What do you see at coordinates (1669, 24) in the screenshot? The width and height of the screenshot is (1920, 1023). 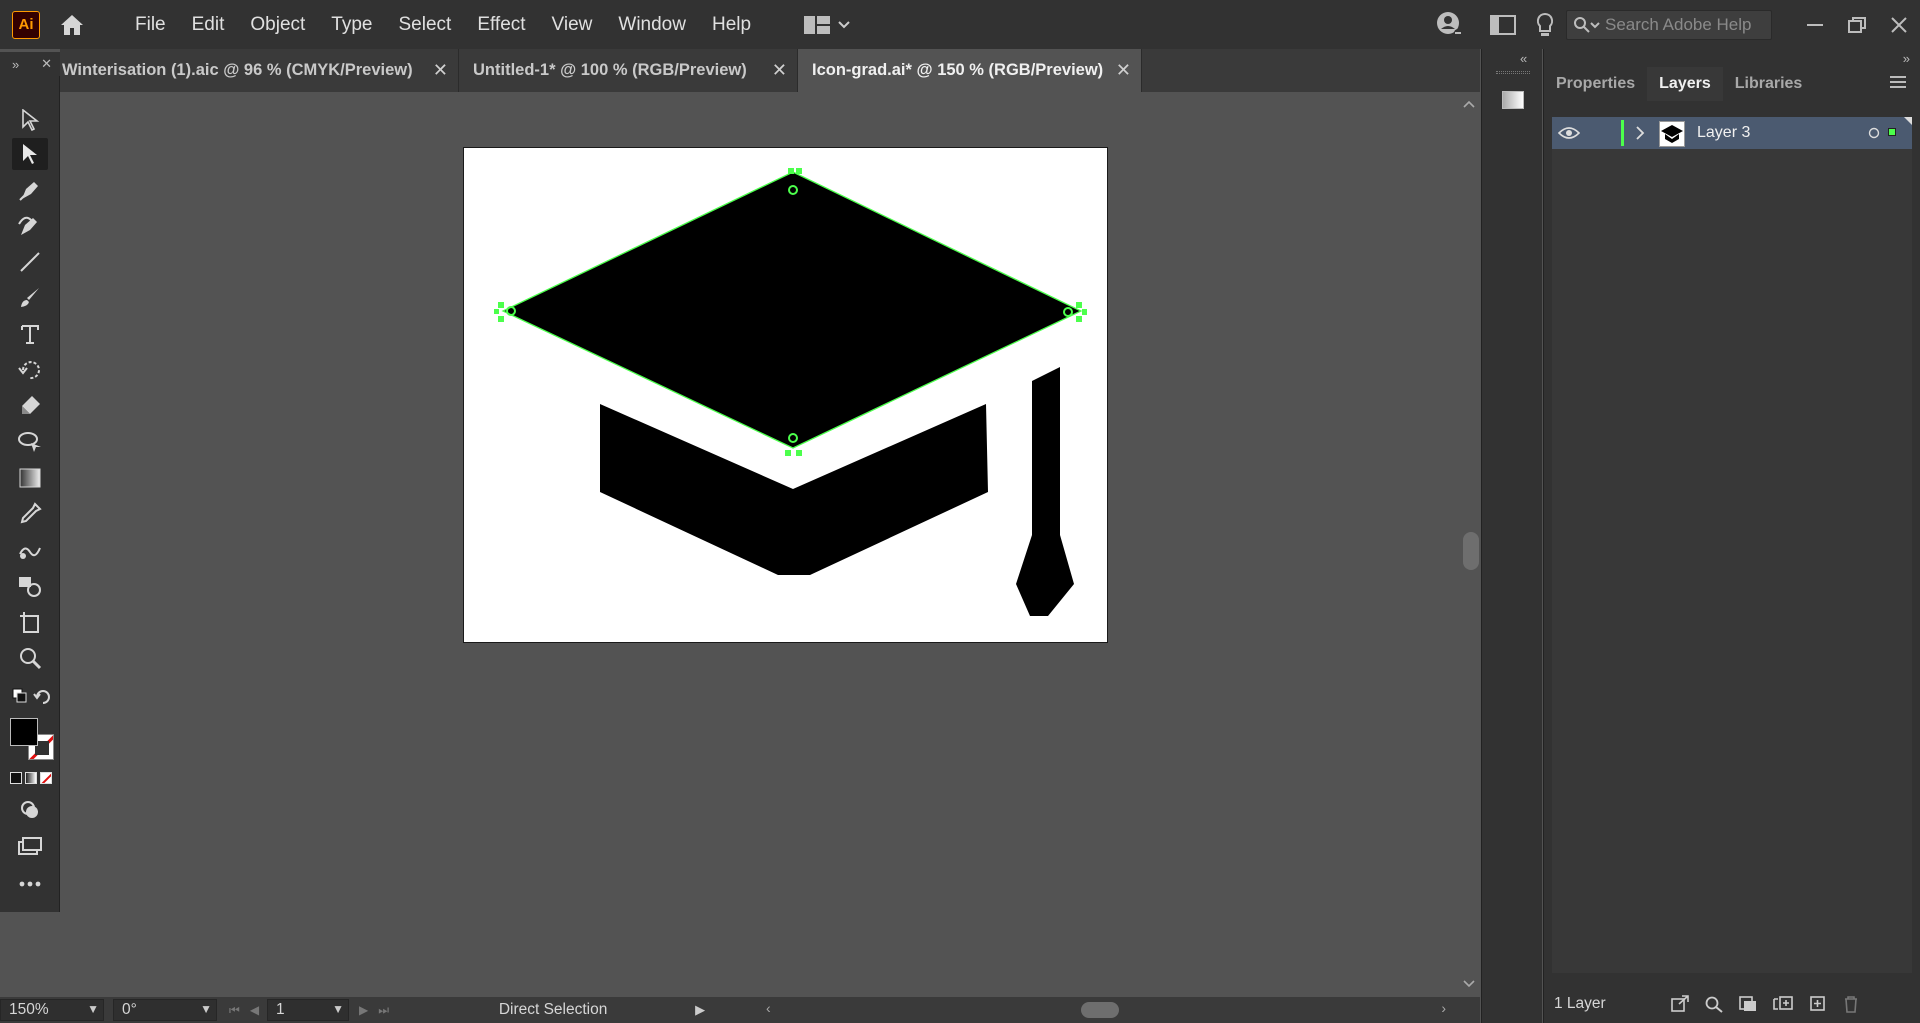 I see `search-input: Search Adobe Help` at bounding box center [1669, 24].